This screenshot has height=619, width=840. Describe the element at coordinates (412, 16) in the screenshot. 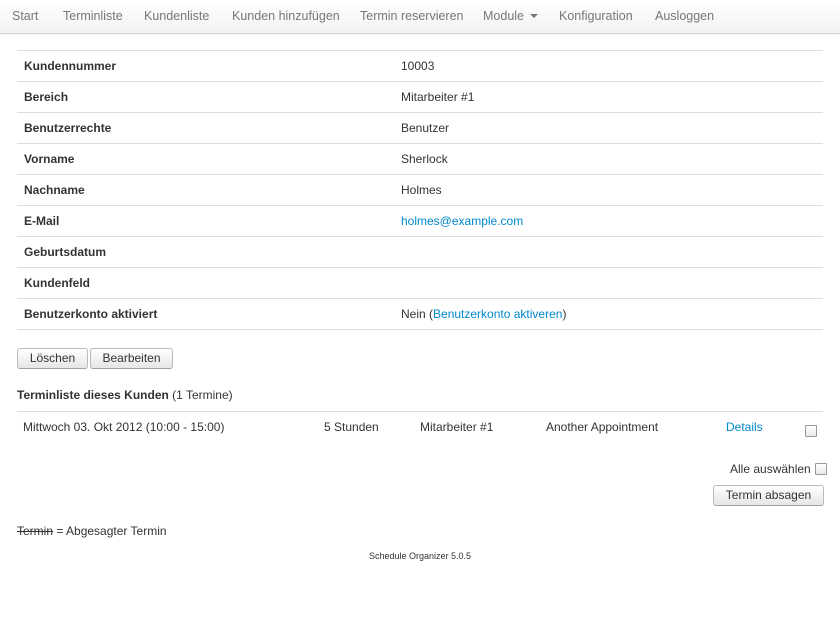

I see `nav-termin-reservieren: Termin reservieren` at that location.